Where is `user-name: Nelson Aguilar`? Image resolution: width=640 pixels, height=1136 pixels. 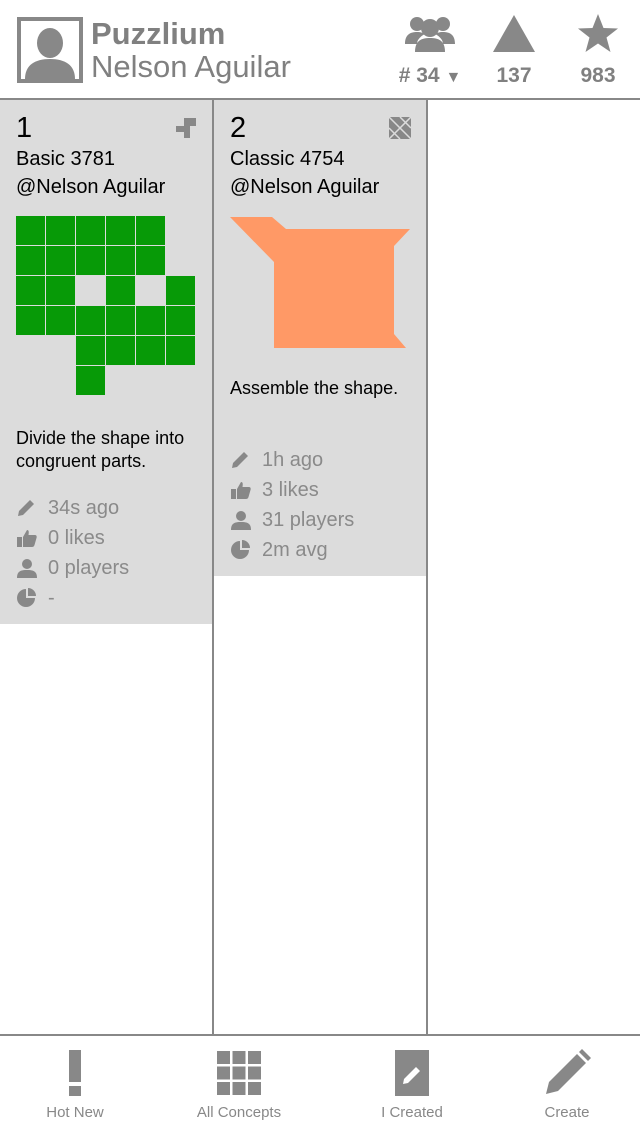 user-name: Nelson Aguilar is located at coordinates (191, 66).